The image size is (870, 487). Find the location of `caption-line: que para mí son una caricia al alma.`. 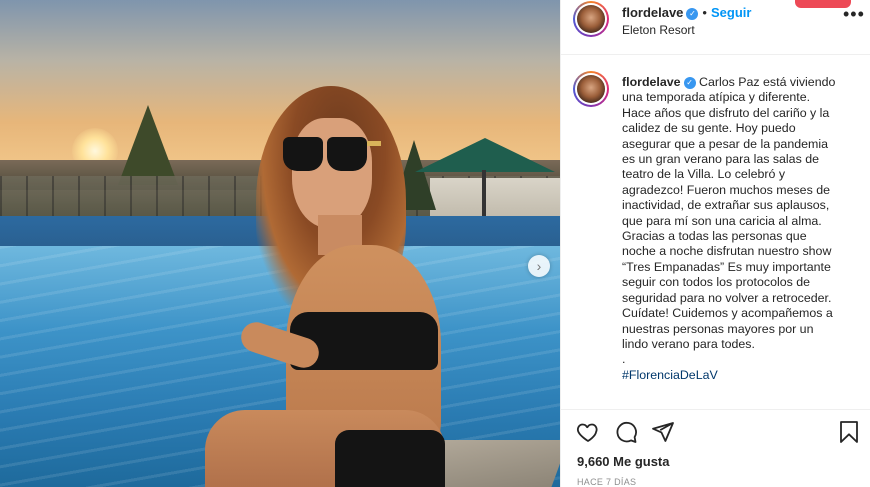

caption-line: que para mí son una caricia al alma. is located at coordinates (722, 220).